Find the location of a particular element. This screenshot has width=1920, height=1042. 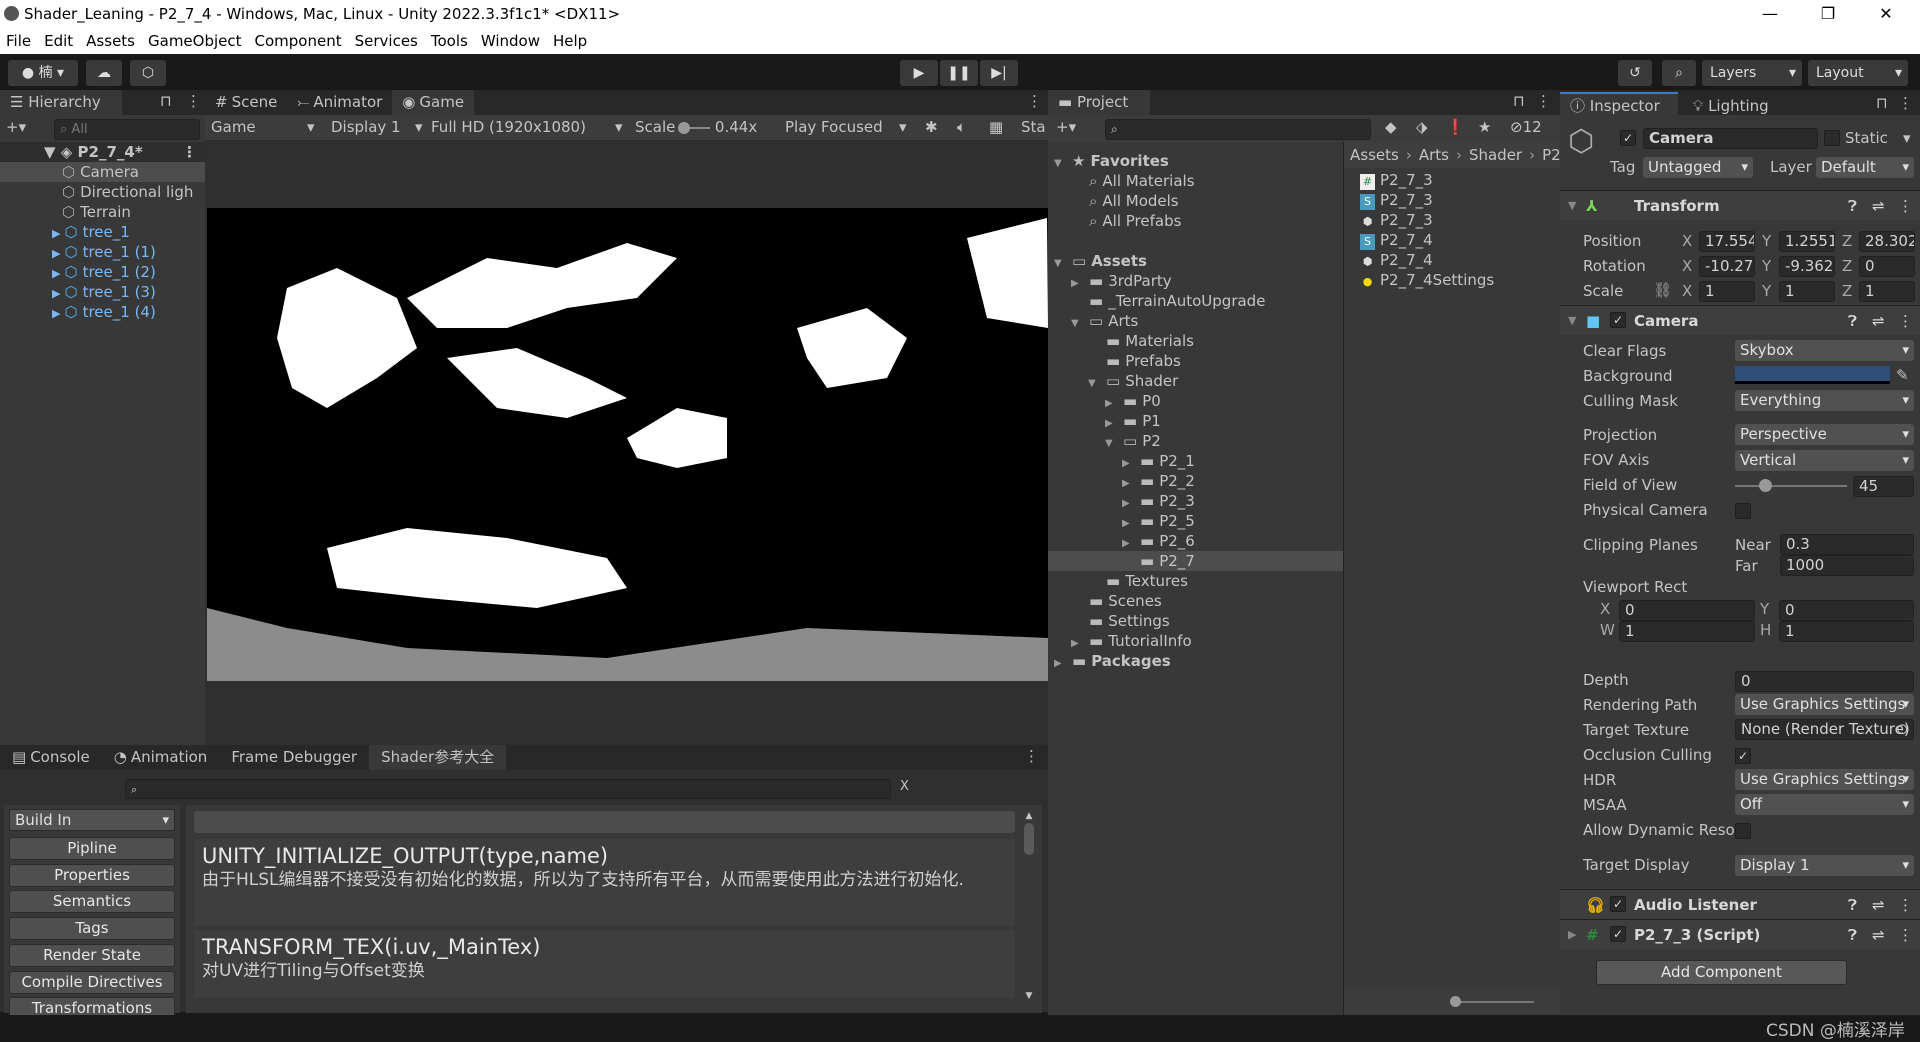

hierarchy-item: ▶ ⬡ tree_1 (4) is located at coordinates (102, 312).